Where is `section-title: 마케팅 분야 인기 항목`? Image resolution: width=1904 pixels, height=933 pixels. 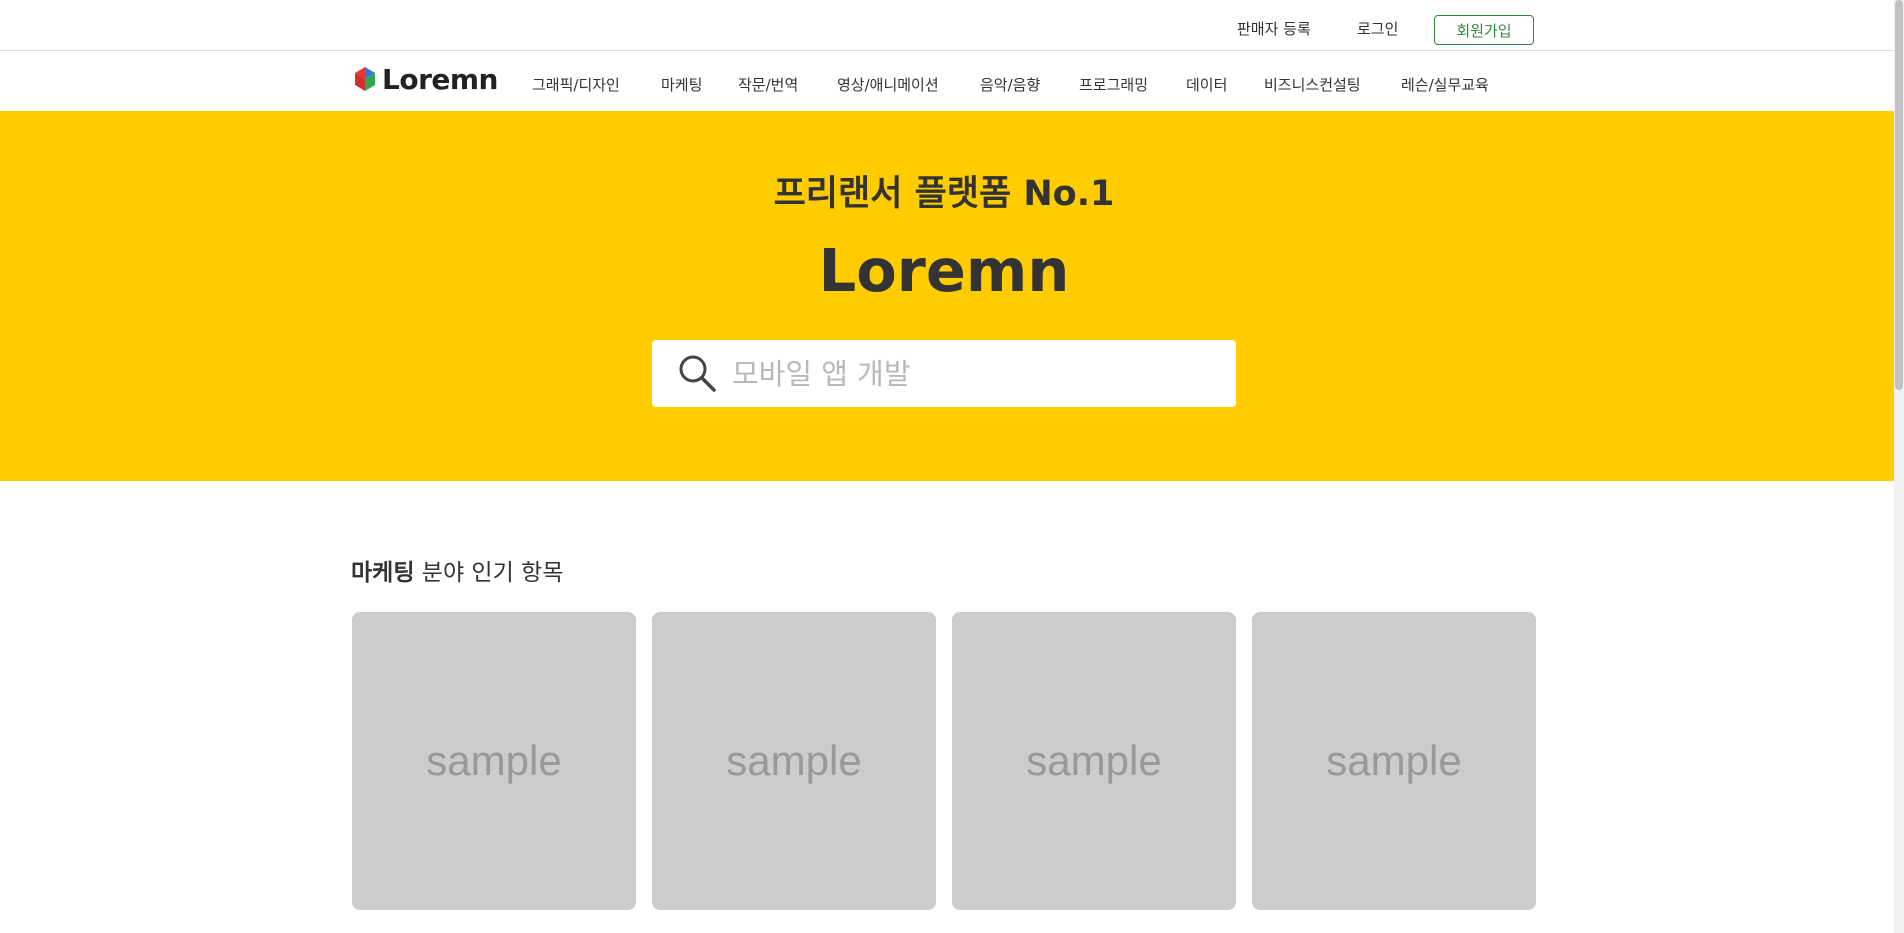
section-title: 마케팅 분야 인기 항목 is located at coordinates (457, 570).